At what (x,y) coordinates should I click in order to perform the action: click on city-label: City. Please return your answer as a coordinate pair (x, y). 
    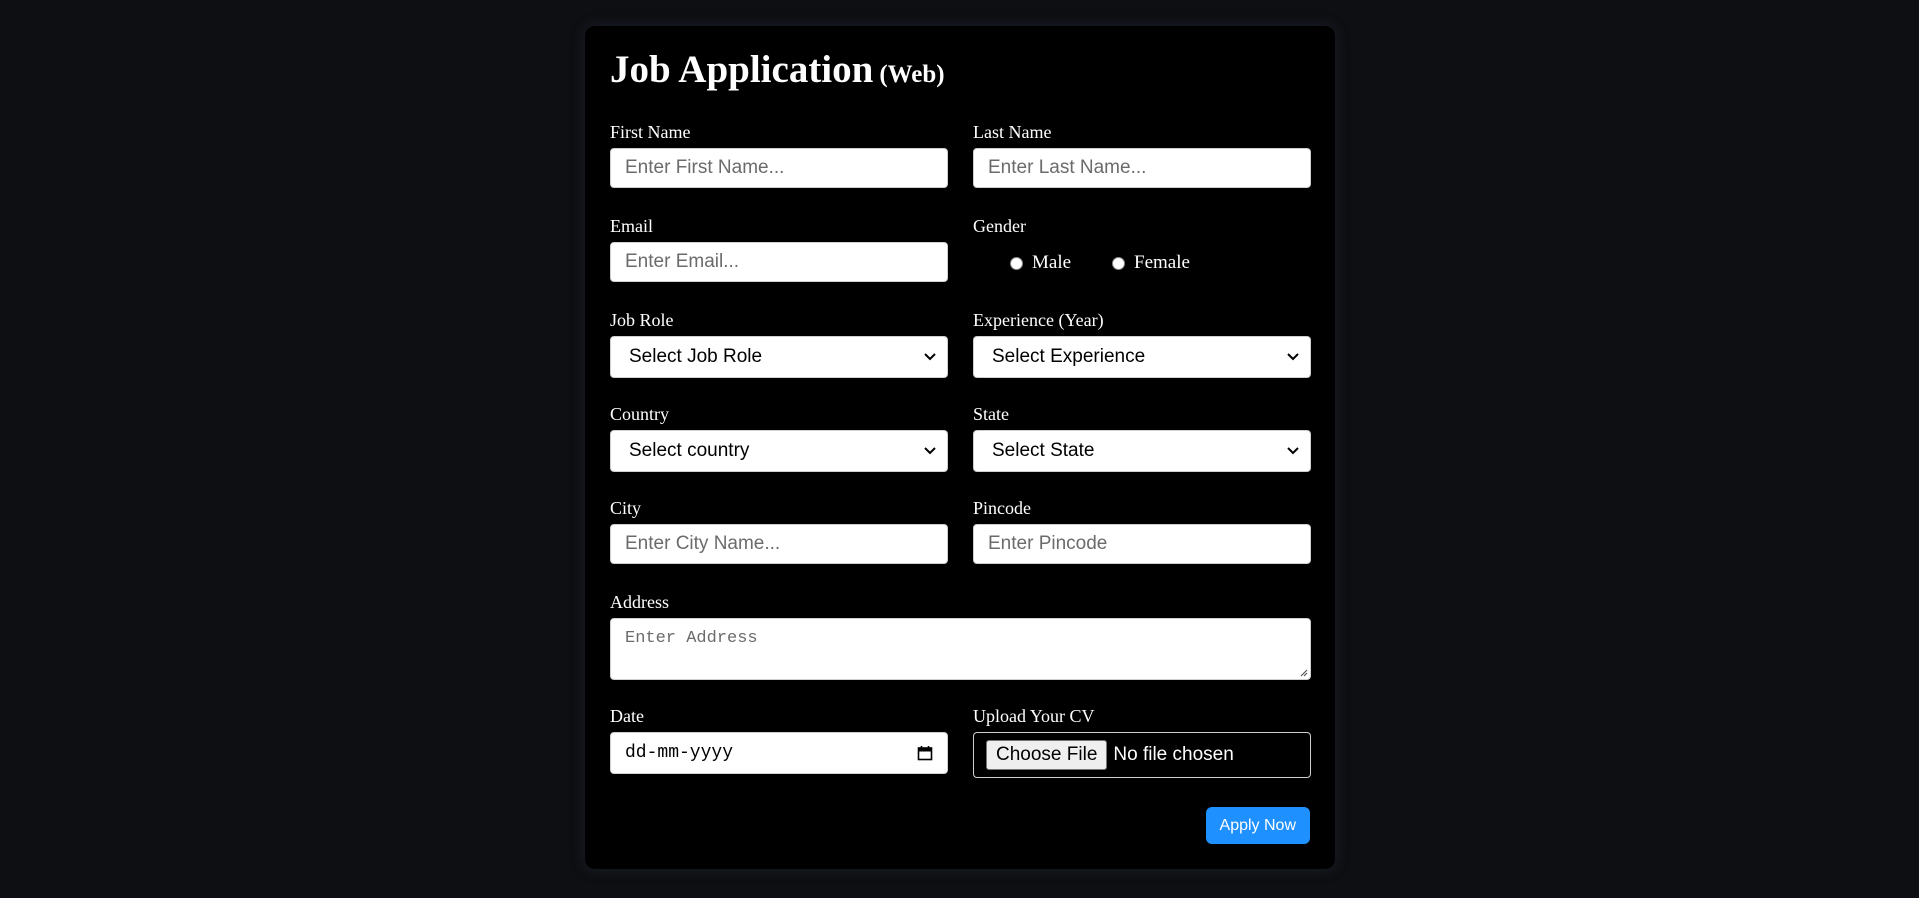
    Looking at the image, I should click on (626, 508).